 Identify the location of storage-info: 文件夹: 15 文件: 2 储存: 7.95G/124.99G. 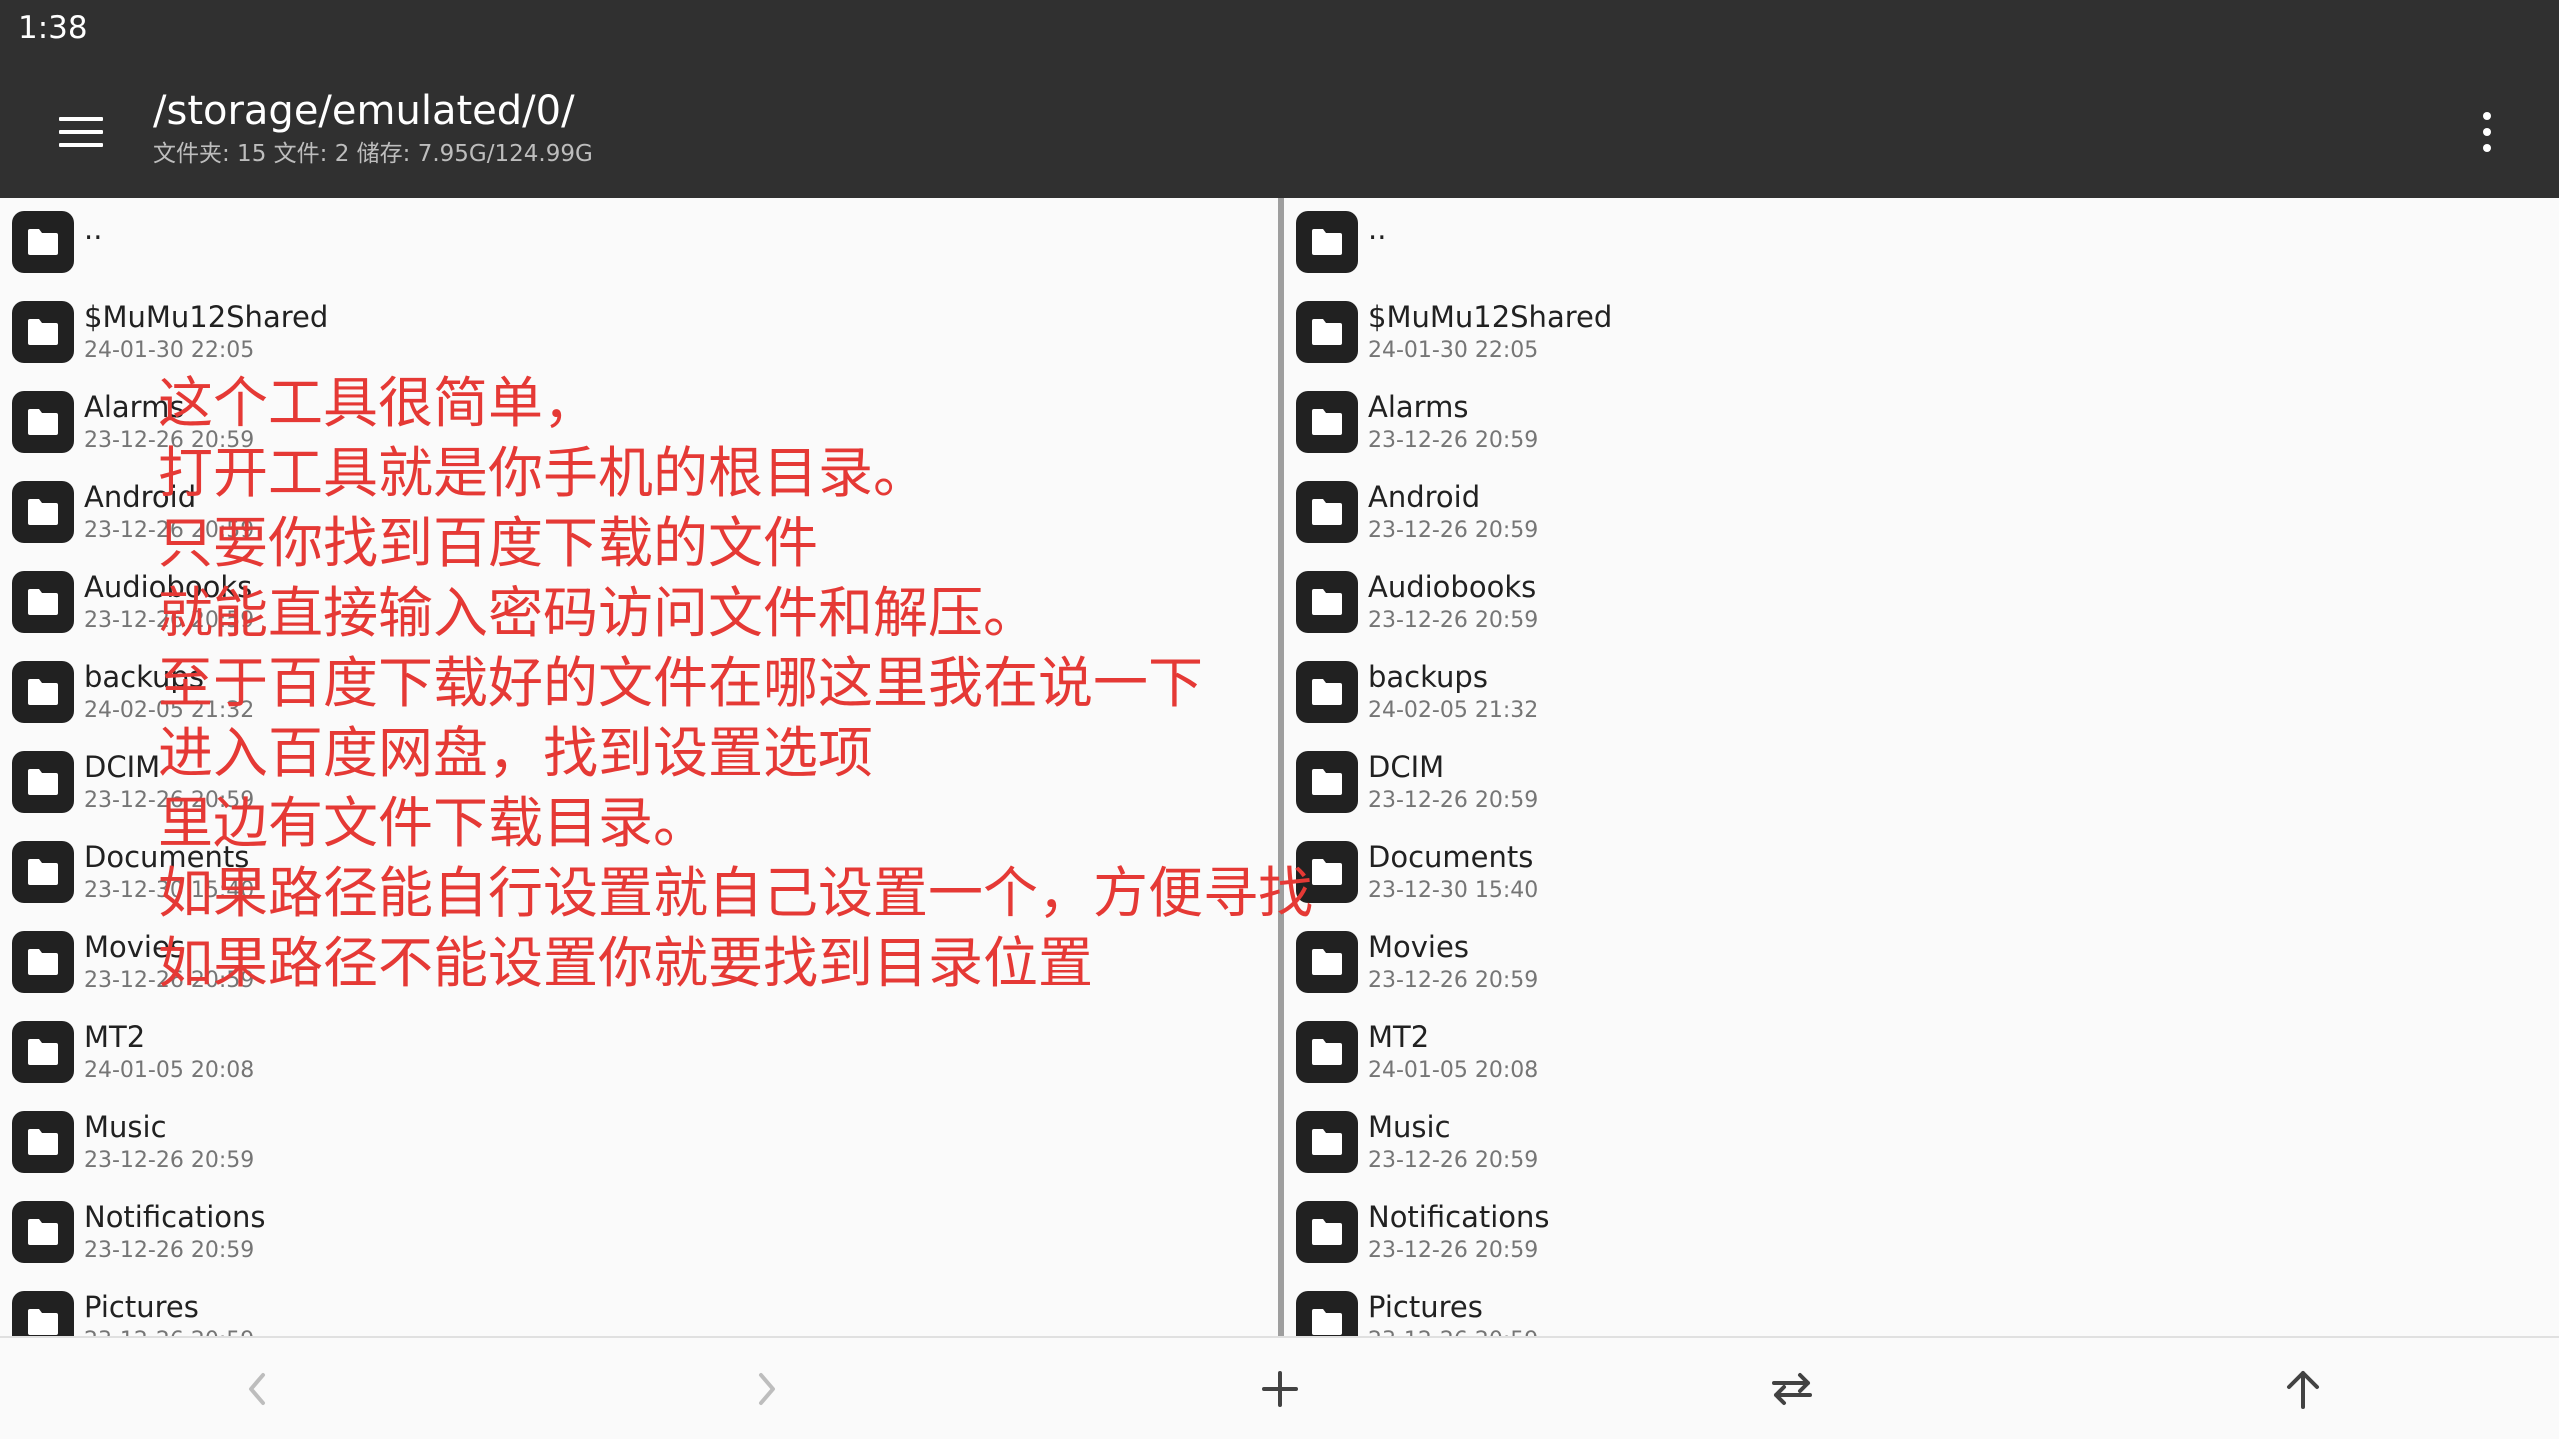
(373, 154).